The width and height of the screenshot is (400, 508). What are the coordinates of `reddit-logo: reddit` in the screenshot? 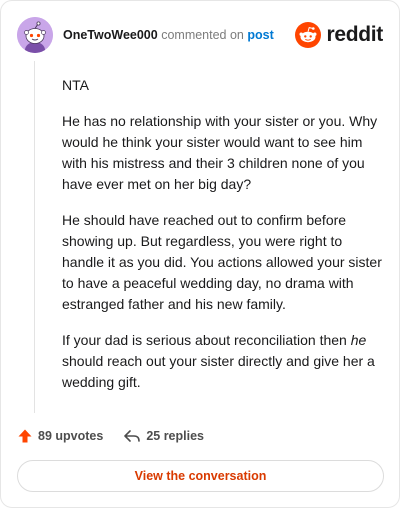 It's located at (339, 35).